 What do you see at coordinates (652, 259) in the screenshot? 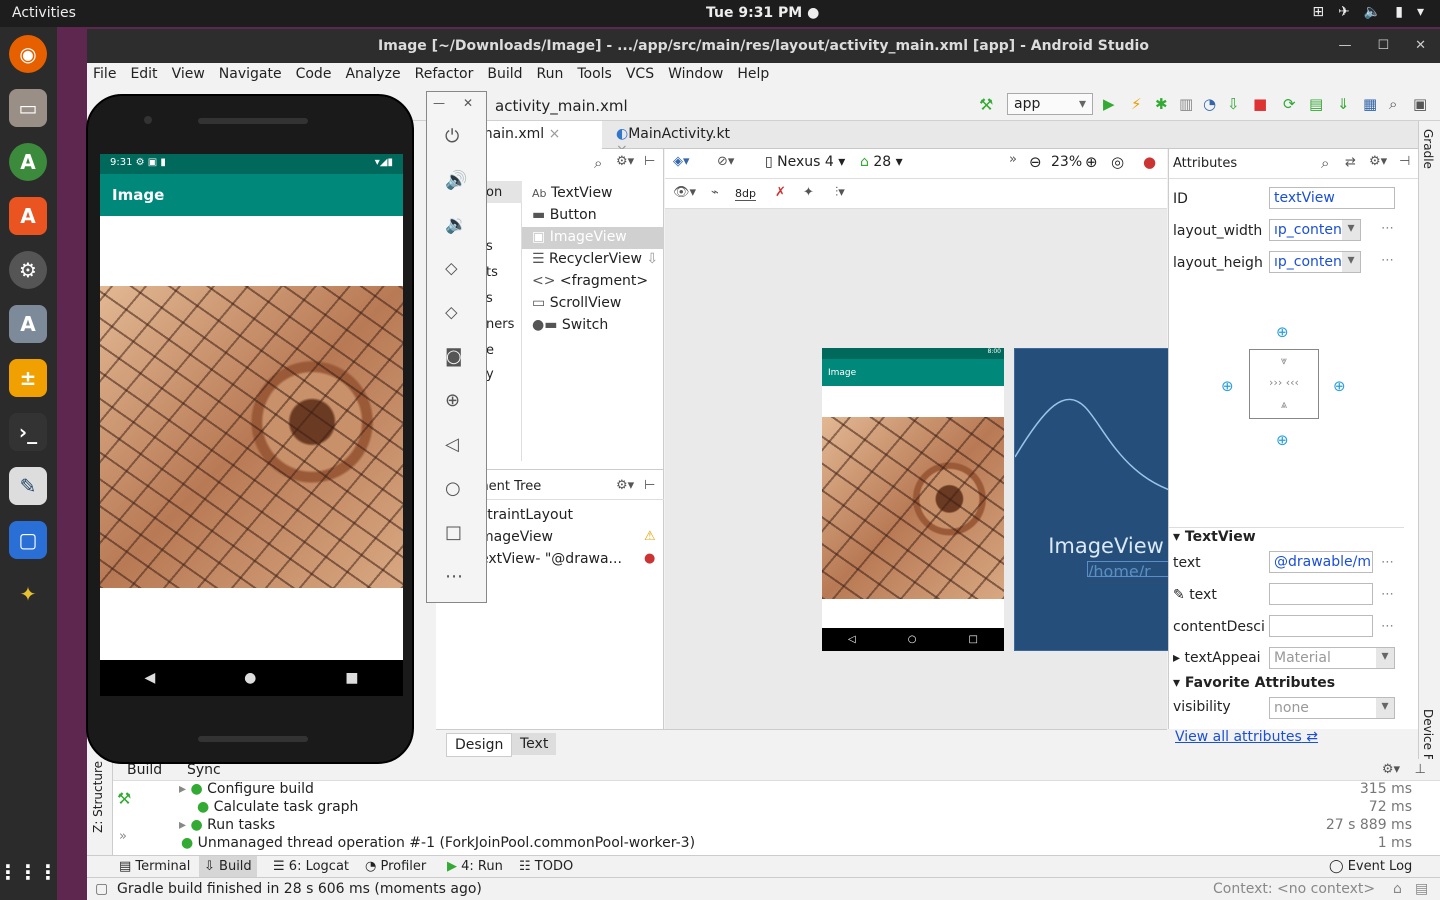
I see `download-icon: ⇩` at bounding box center [652, 259].